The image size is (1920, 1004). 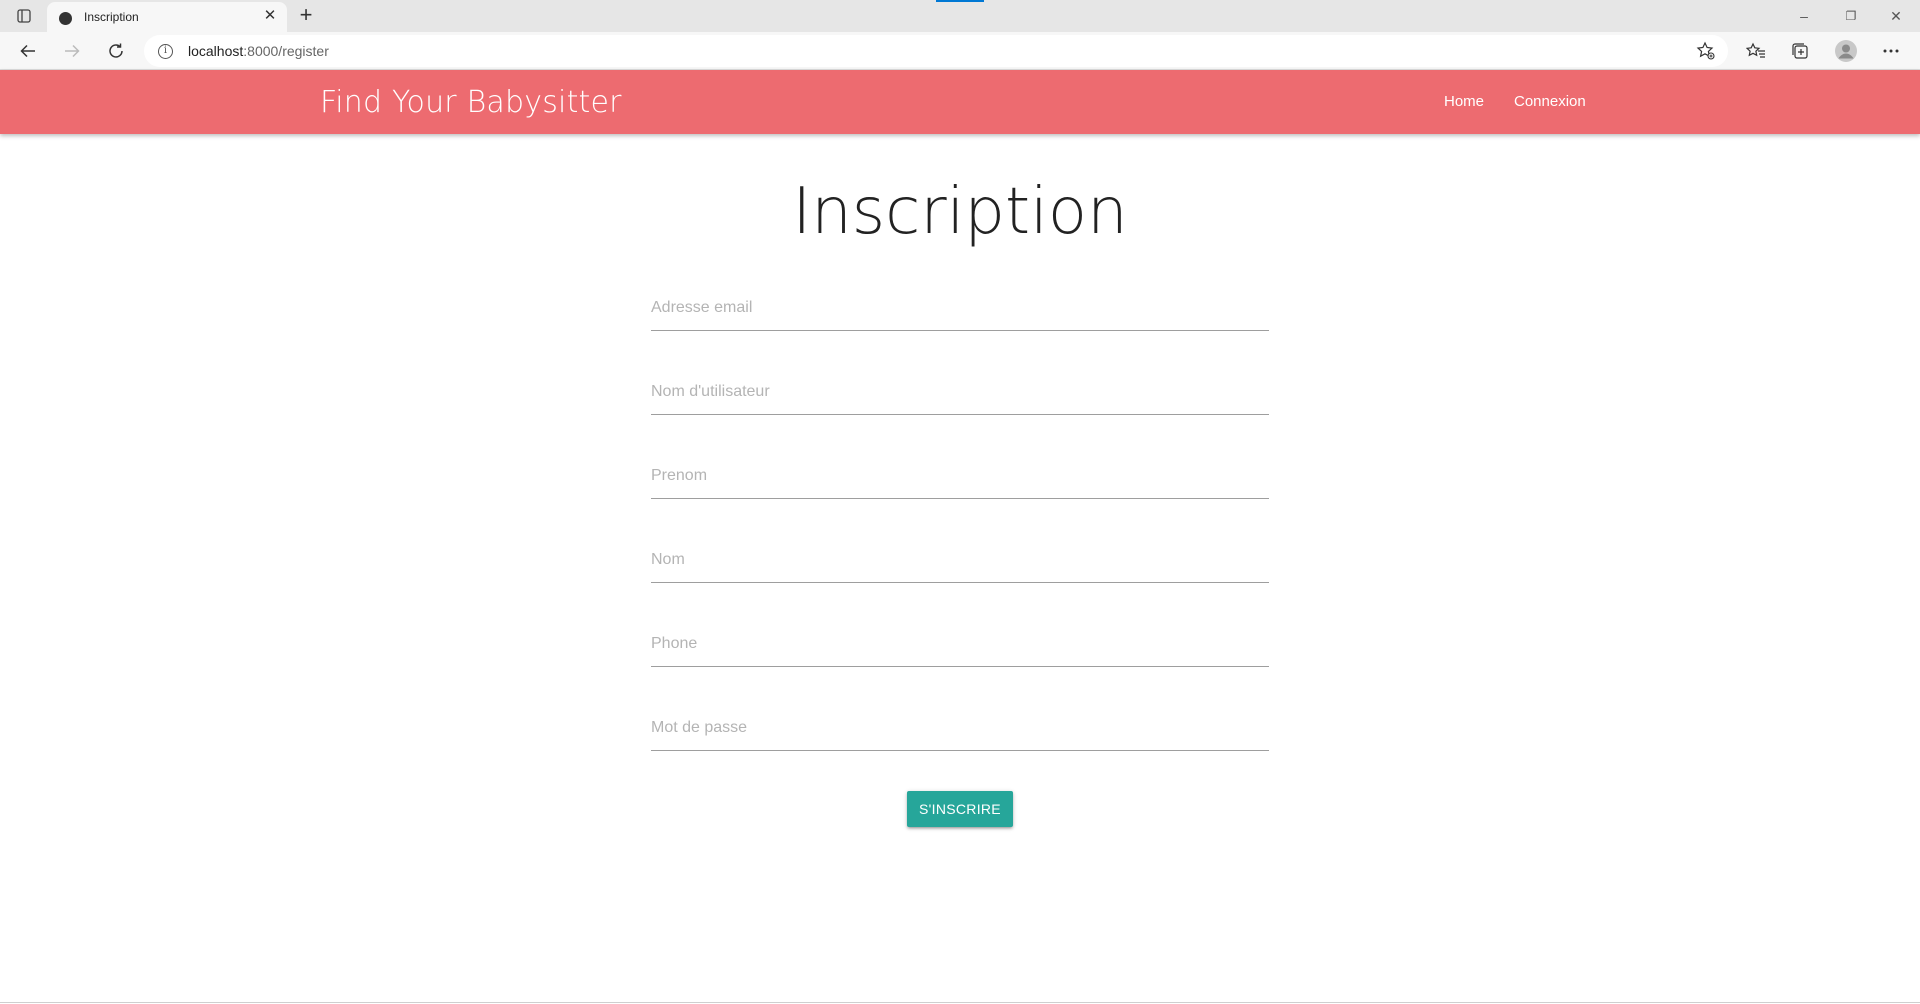 I want to click on new-tab-button: +, so click(x=306, y=16).